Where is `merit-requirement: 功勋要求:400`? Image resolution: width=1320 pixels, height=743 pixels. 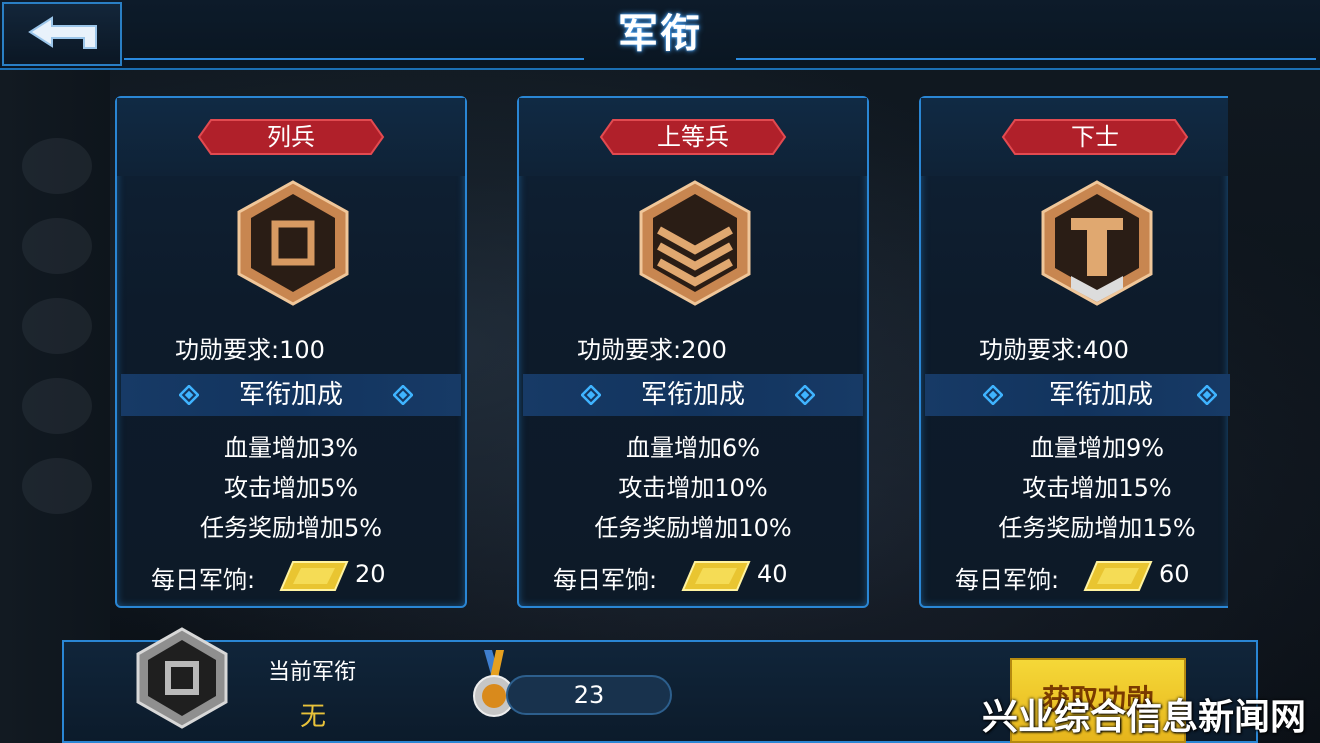 merit-requirement: 功勋要求:400 is located at coordinates (1054, 350).